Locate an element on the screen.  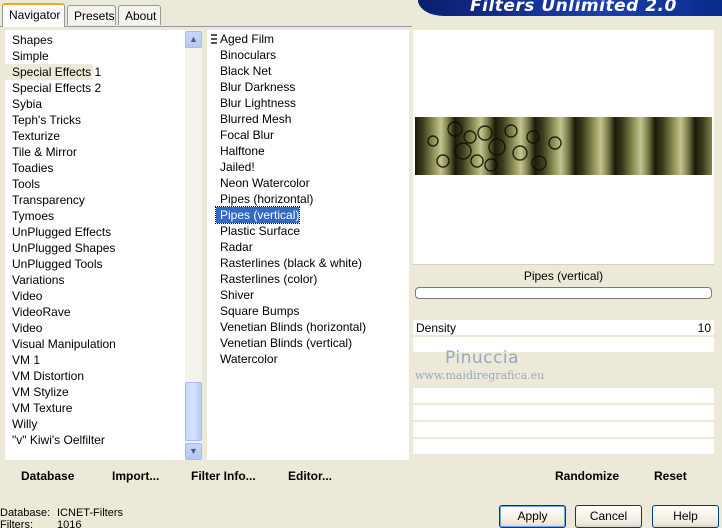
filter-item: Venetian Blinds (vertical) is located at coordinates (284, 343).